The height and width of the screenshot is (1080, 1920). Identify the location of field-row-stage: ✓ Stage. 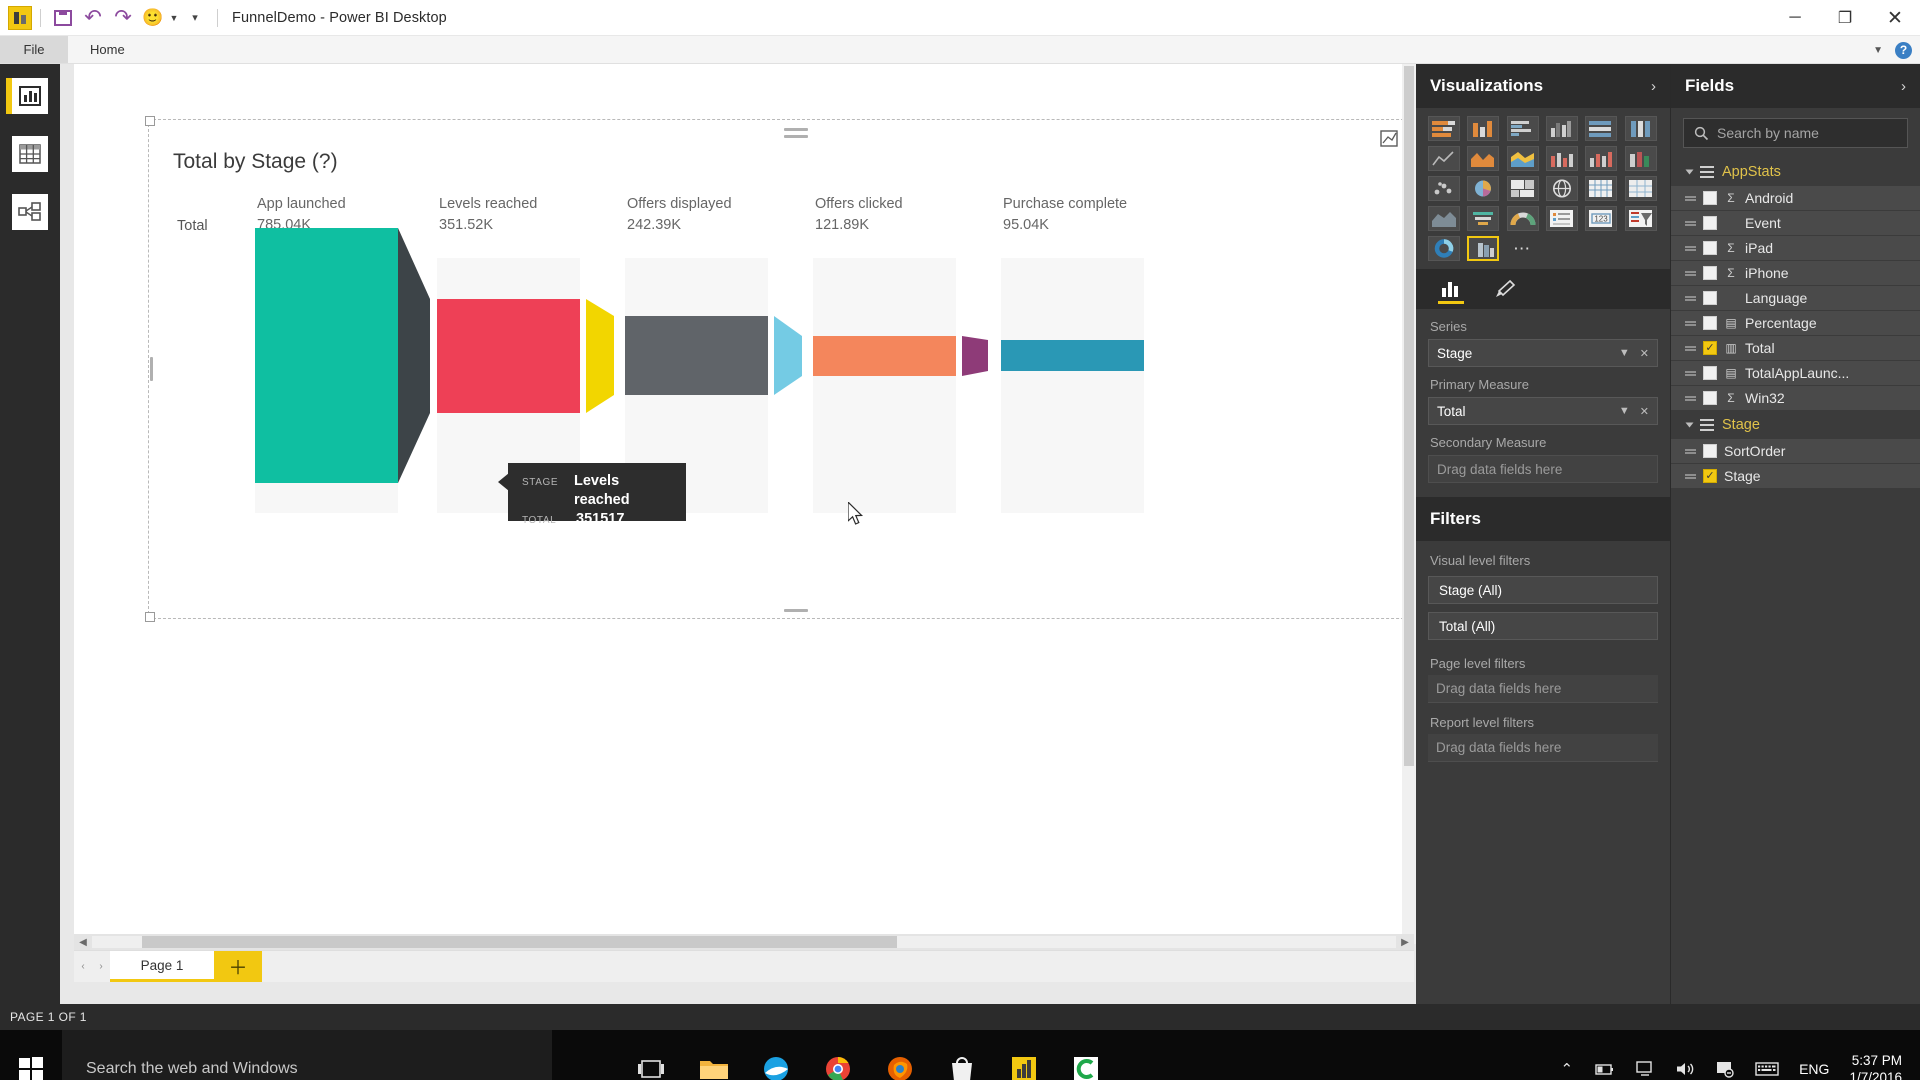
(1795, 476).